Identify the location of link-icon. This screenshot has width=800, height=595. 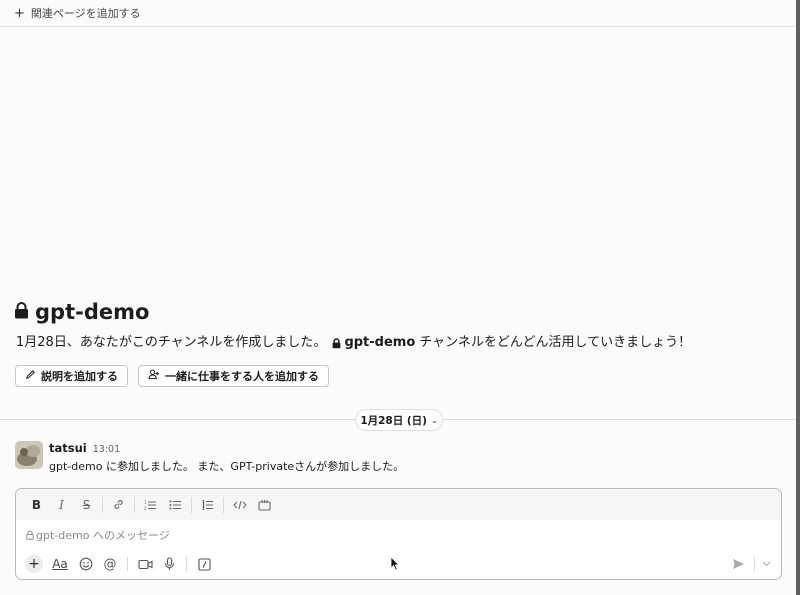
(118, 505).